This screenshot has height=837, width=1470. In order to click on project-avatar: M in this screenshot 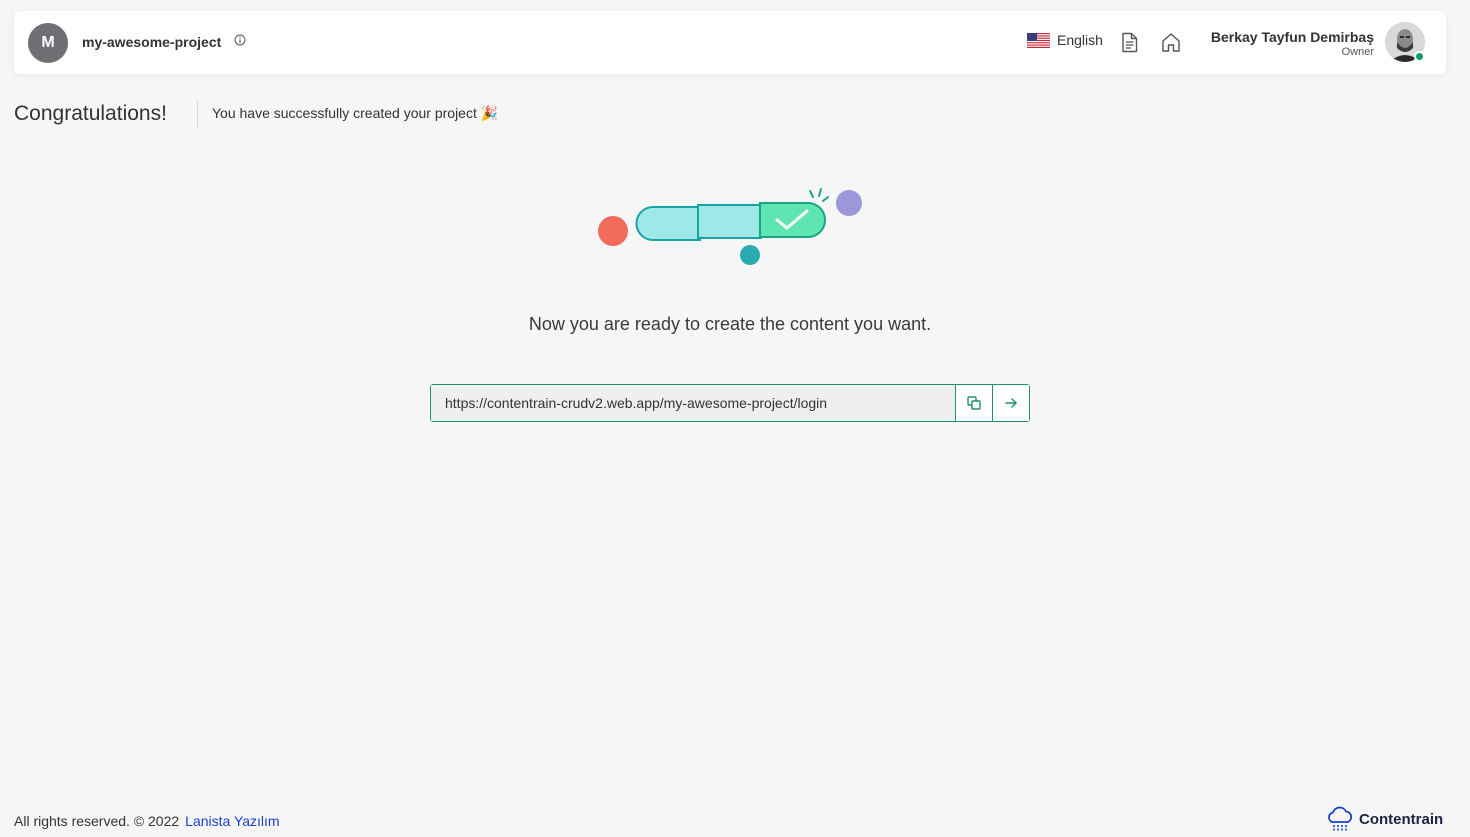, I will do `click(48, 43)`.